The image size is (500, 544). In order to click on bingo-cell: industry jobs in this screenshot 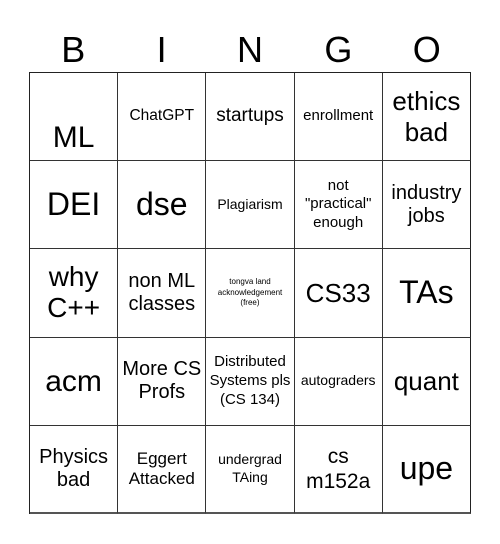, I will do `click(426, 205)`.